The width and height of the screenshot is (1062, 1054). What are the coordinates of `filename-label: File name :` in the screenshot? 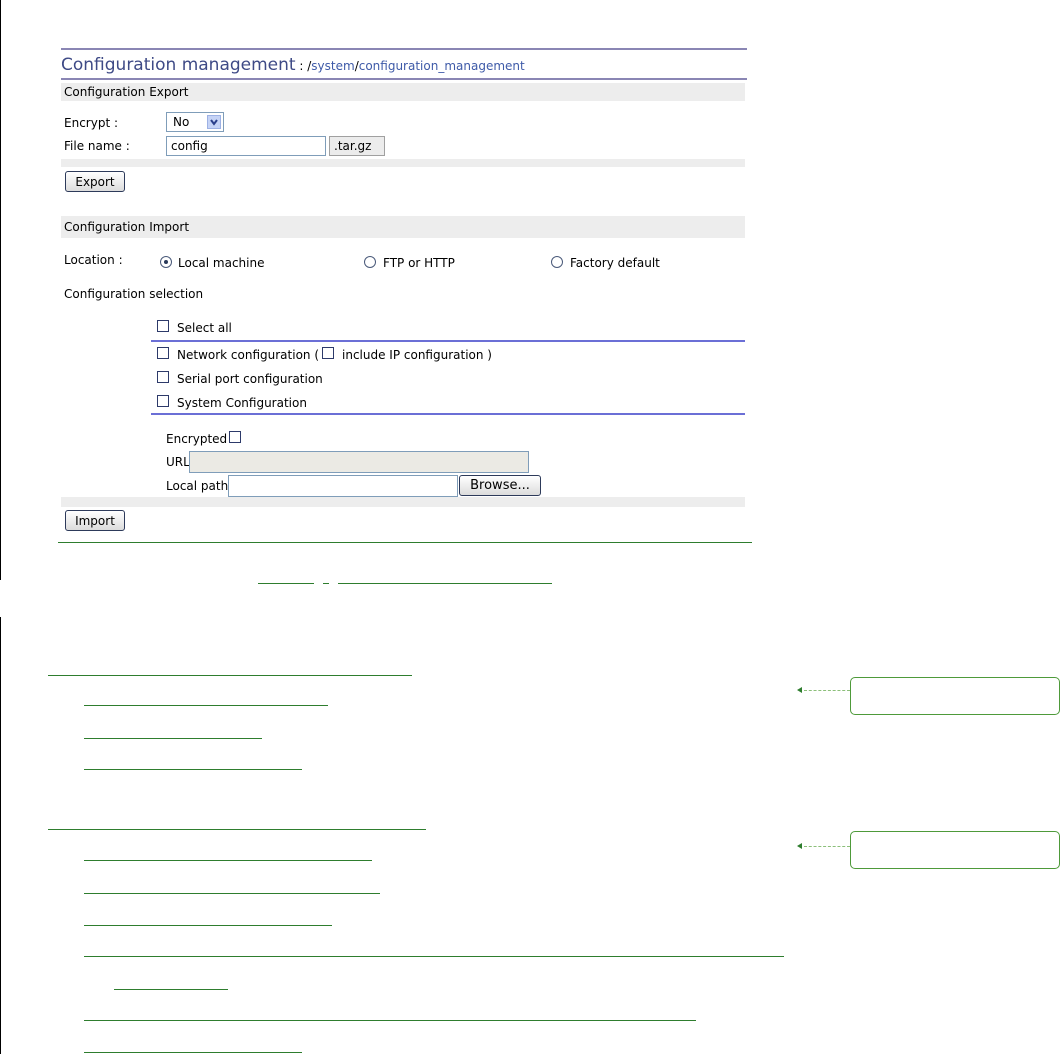 It's located at (97, 146).